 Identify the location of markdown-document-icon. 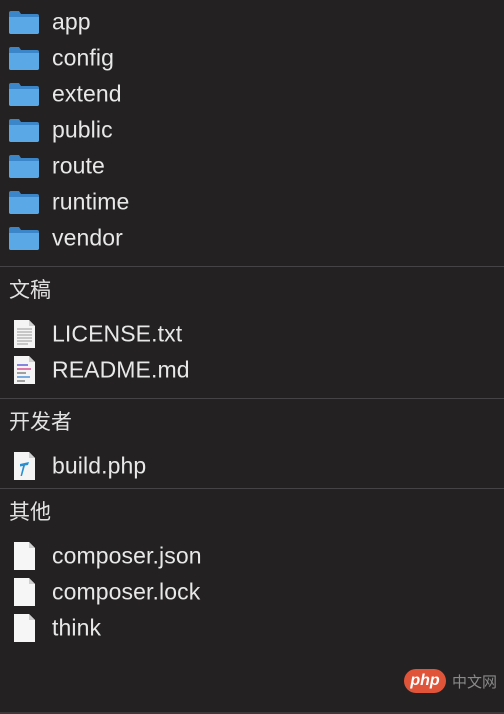
(24, 370).